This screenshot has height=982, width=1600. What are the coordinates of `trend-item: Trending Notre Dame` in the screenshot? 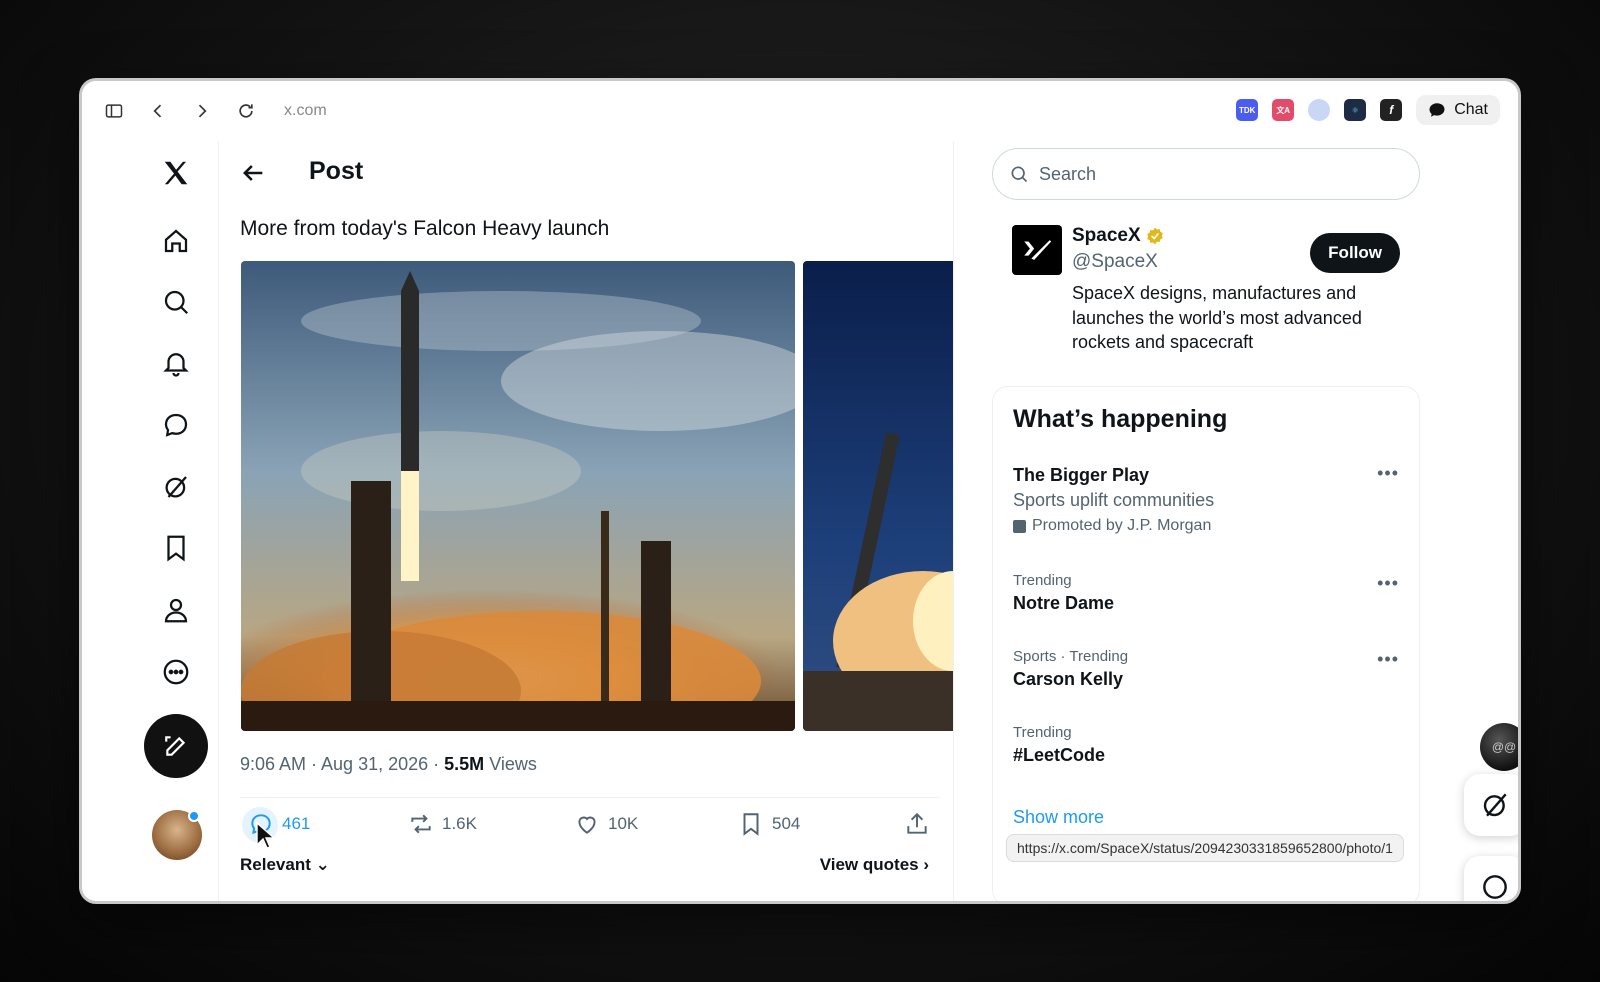 It's located at (1213, 593).